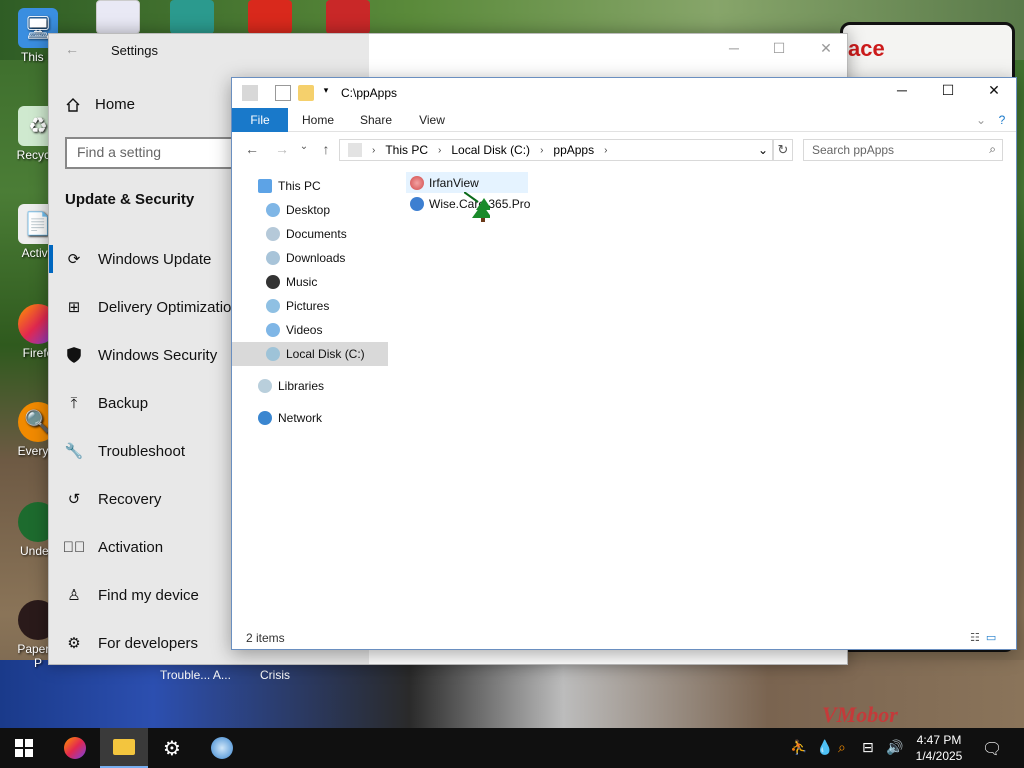 This screenshot has width=1024, height=768. I want to click on tree-item-local-disk: Local Disk (C:), so click(310, 354).